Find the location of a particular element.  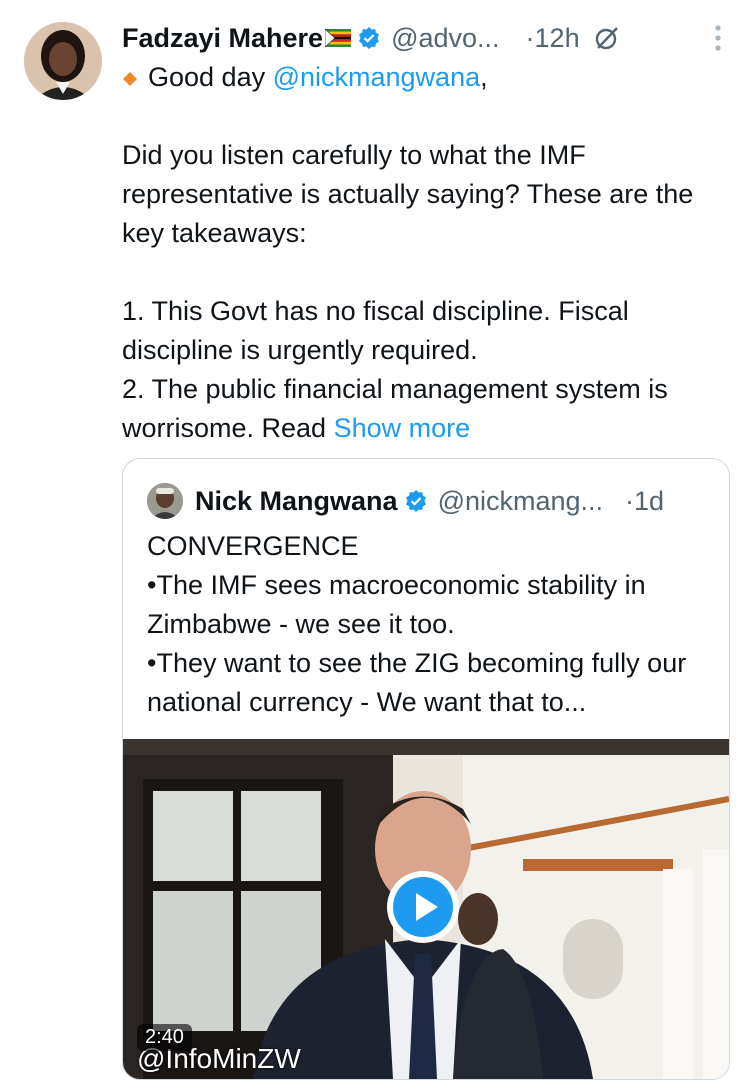

quoted-verified-badge-icon is located at coordinates (415, 501).